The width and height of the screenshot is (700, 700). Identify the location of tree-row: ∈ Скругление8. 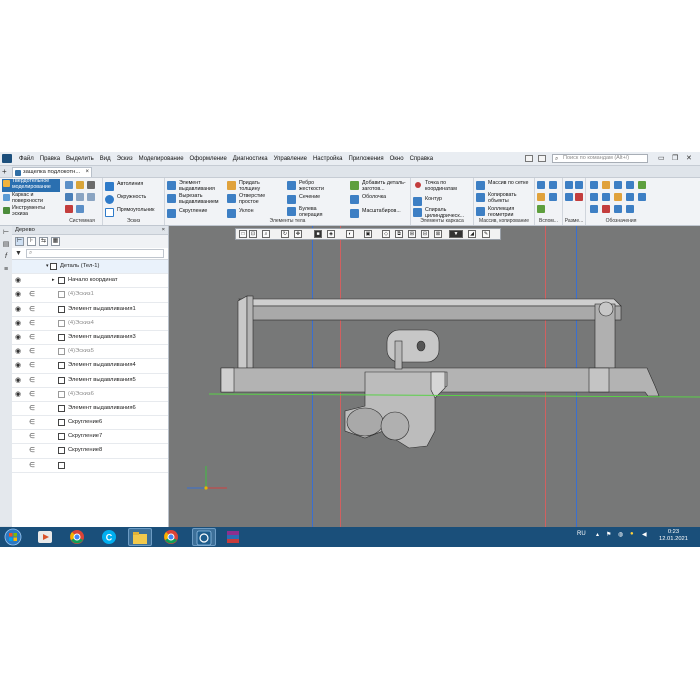
(90, 451).